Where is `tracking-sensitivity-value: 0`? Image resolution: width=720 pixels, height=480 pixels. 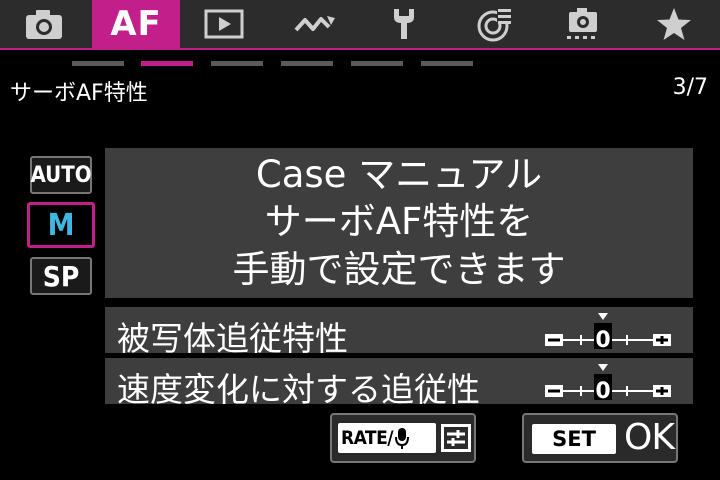 tracking-sensitivity-value: 0 is located at coordinates (602, 338).